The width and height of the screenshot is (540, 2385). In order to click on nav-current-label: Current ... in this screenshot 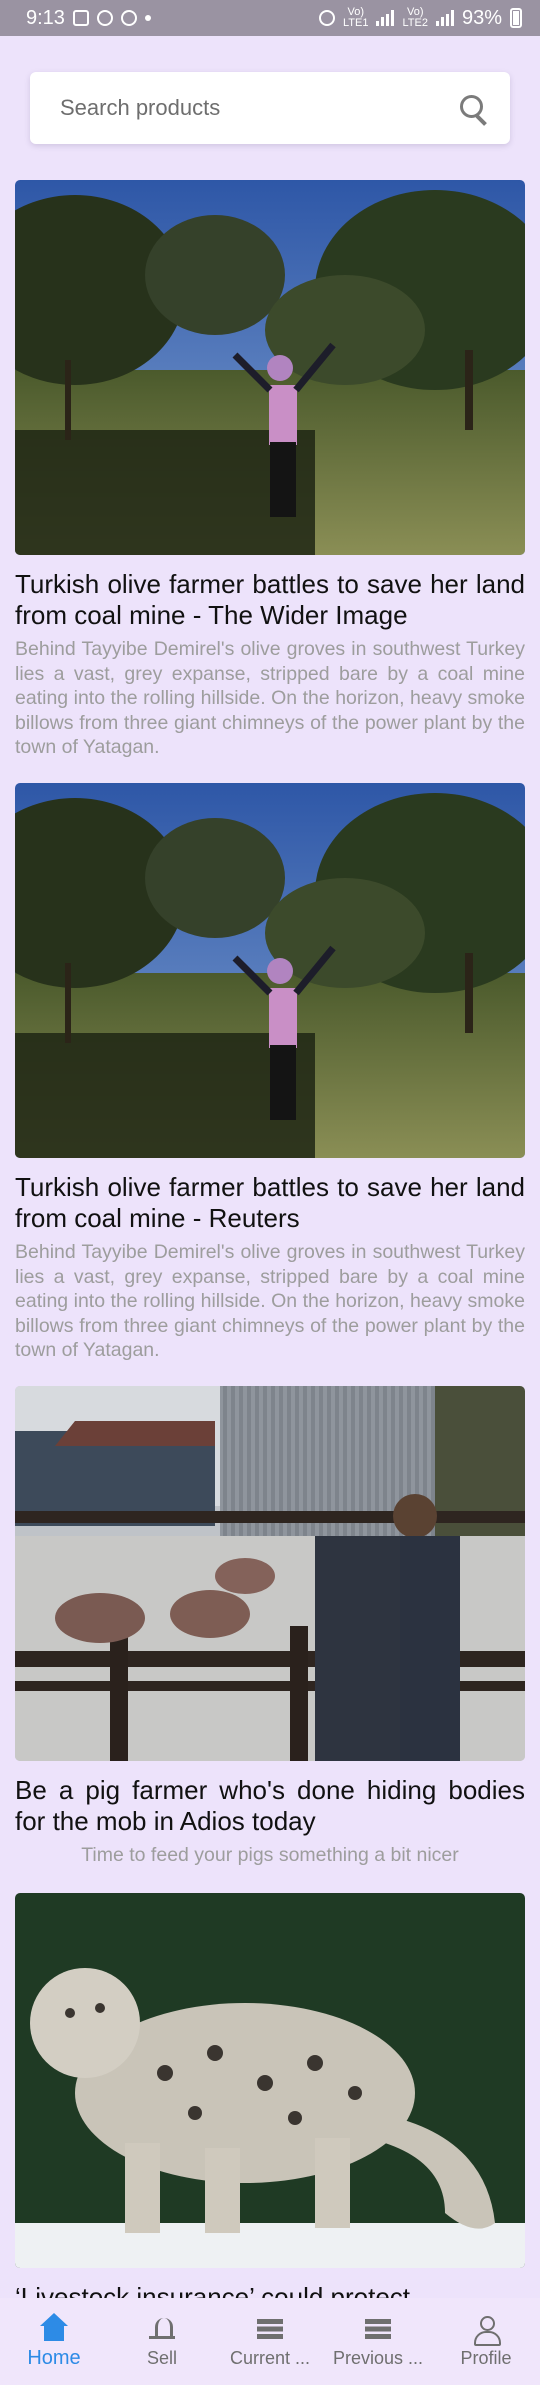, I will do `click(270, 2358)`.